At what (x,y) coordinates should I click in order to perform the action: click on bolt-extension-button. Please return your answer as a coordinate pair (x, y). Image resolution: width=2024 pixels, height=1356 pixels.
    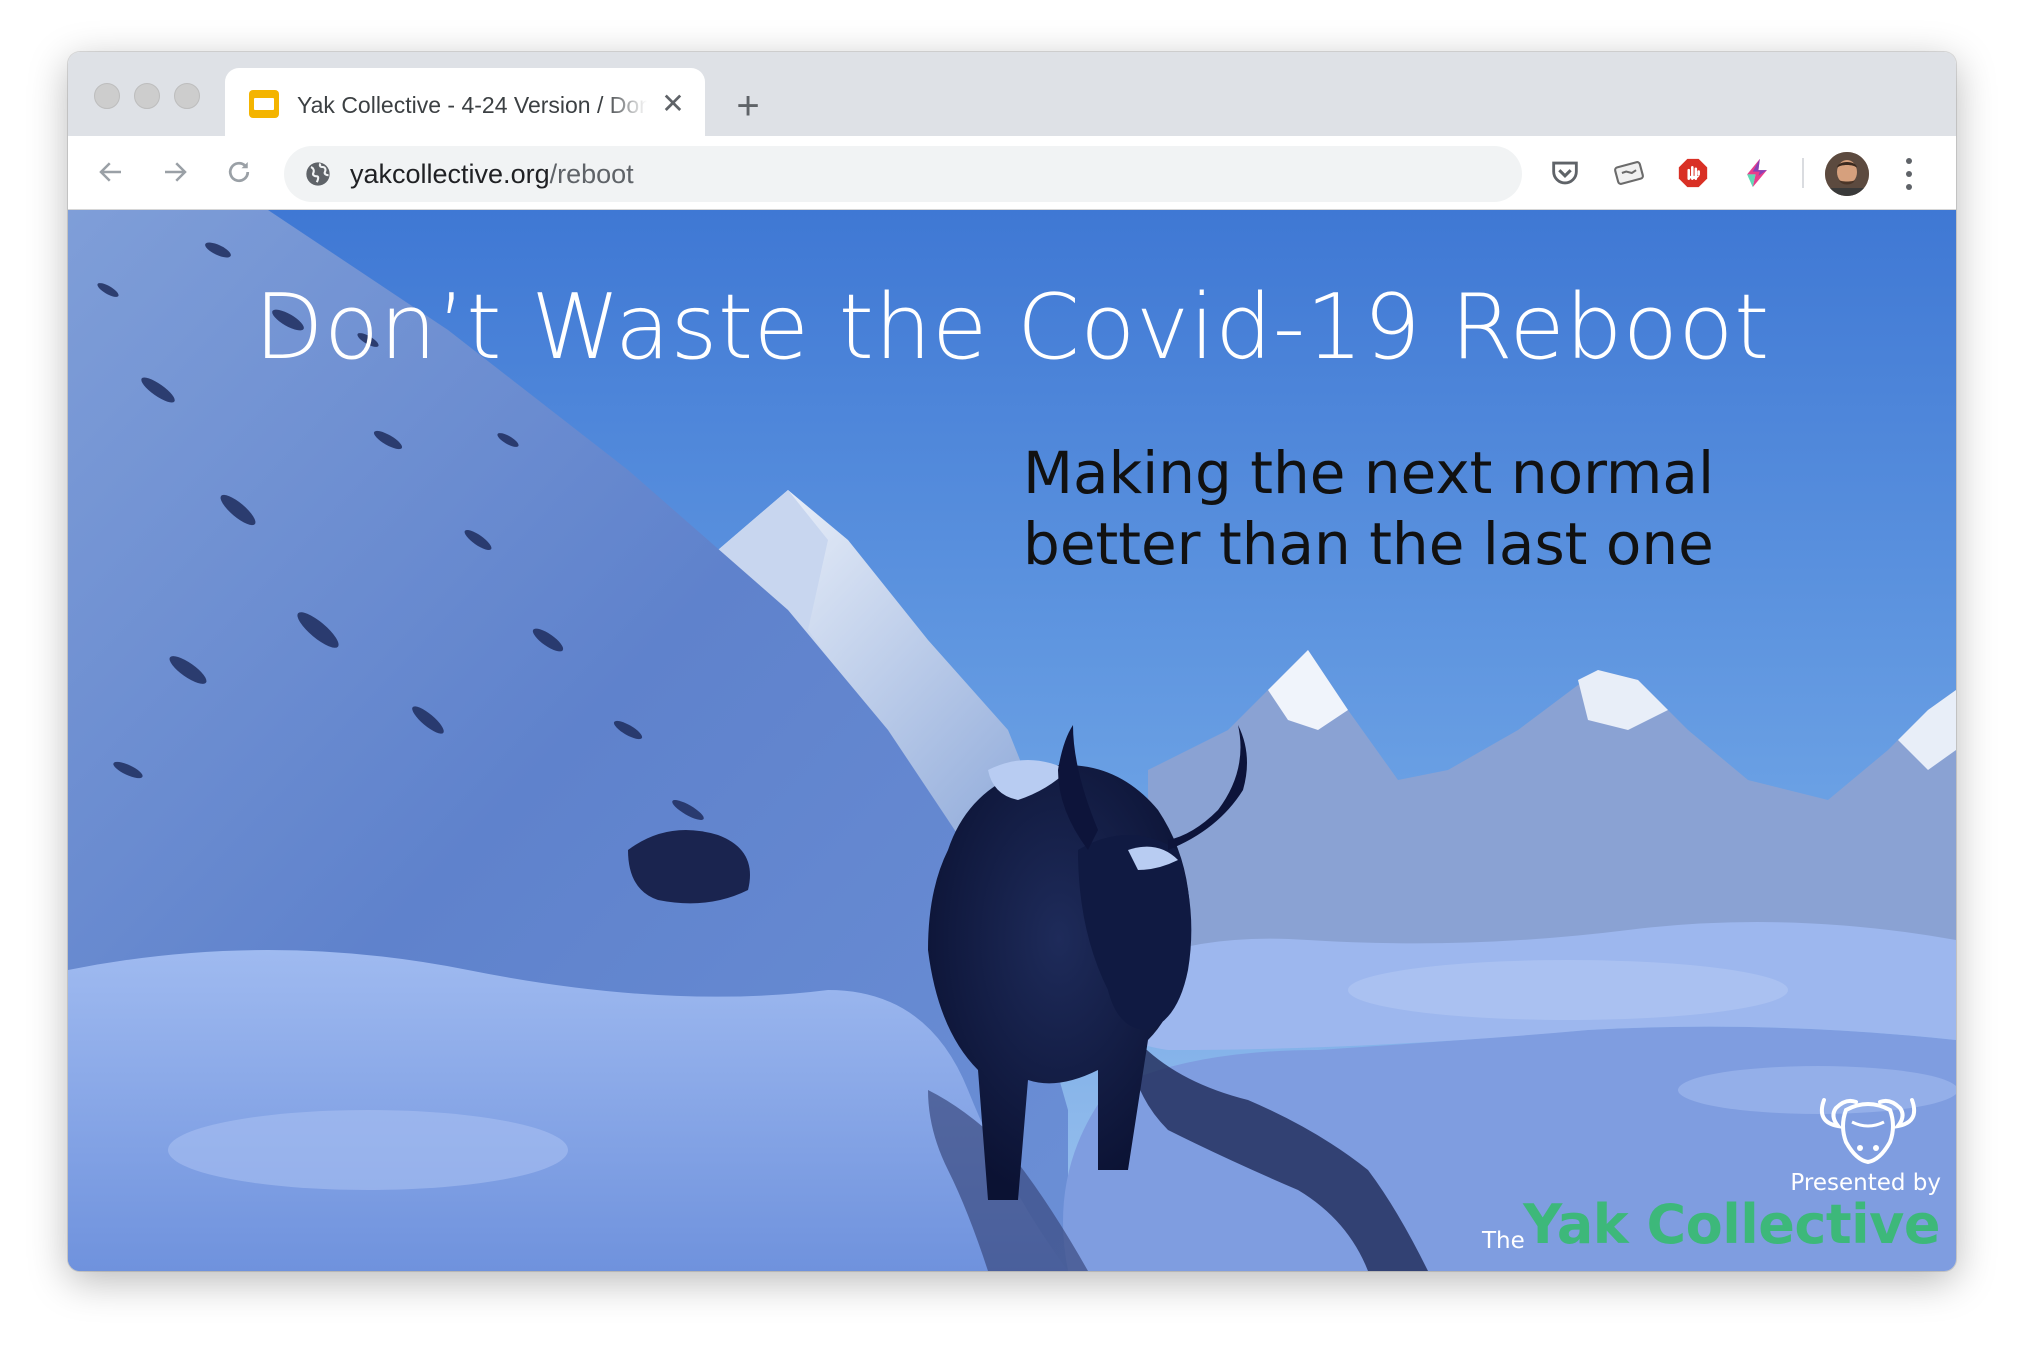
    Looking at the image, I should click on (1757, 173).